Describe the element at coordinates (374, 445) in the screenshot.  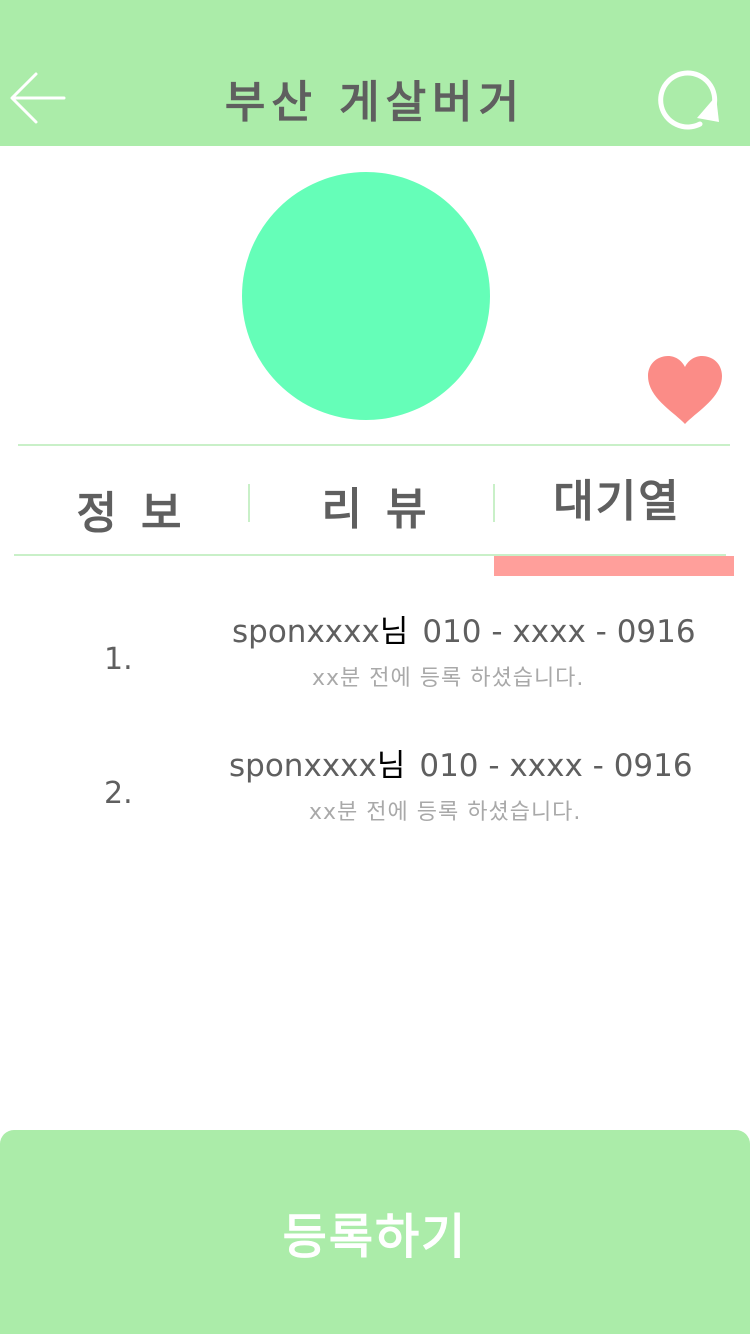
I see `tab-divider-top` at that location.